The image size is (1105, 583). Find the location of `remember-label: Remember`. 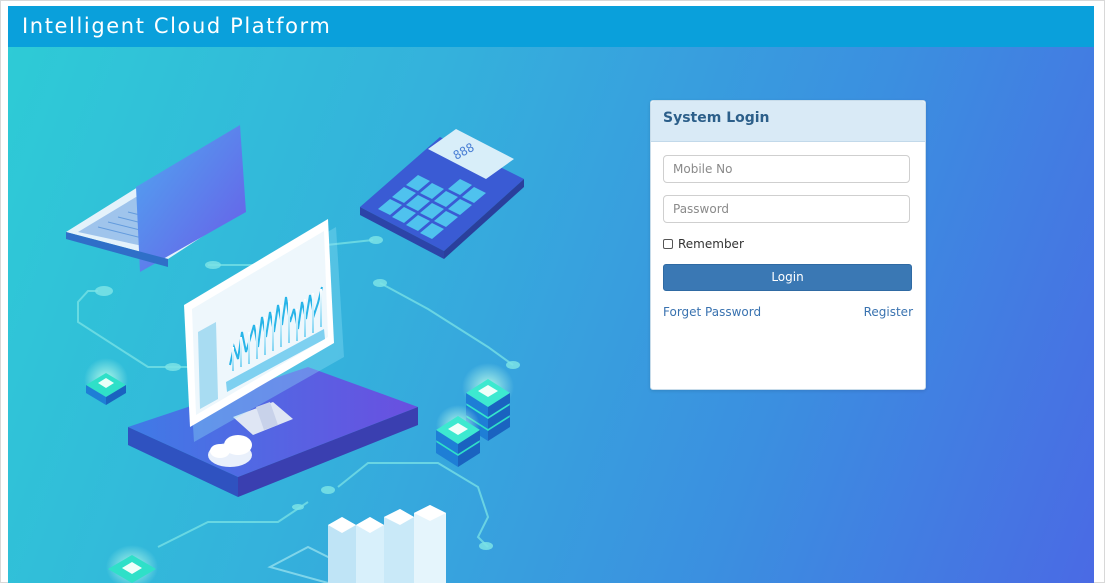

remember-label: Remember is located at coordinates (711, 244).